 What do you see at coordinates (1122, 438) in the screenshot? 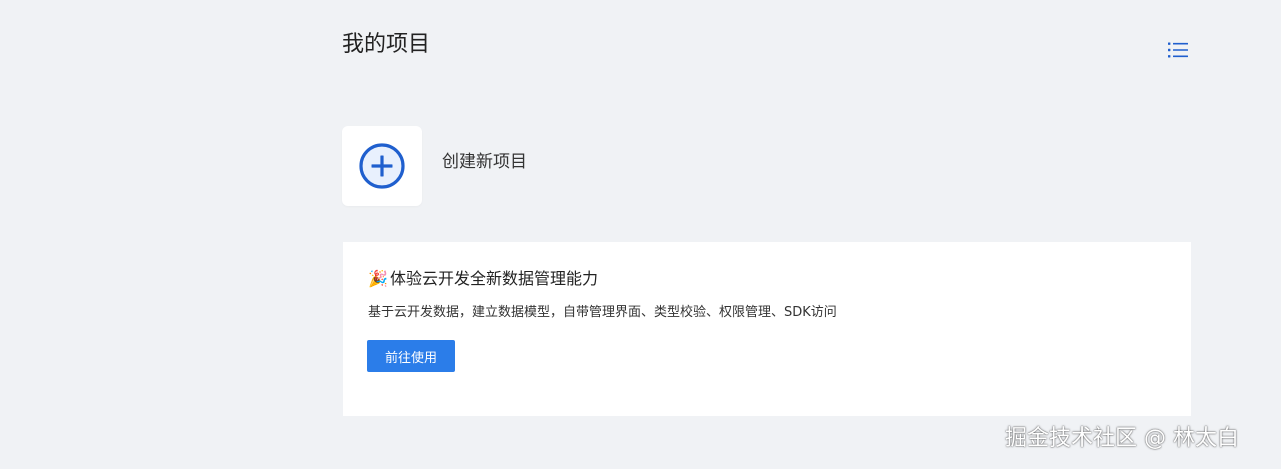
I see `watermark: 掘金技术社区 @ 林太白` at bounding box center [1122, 438].